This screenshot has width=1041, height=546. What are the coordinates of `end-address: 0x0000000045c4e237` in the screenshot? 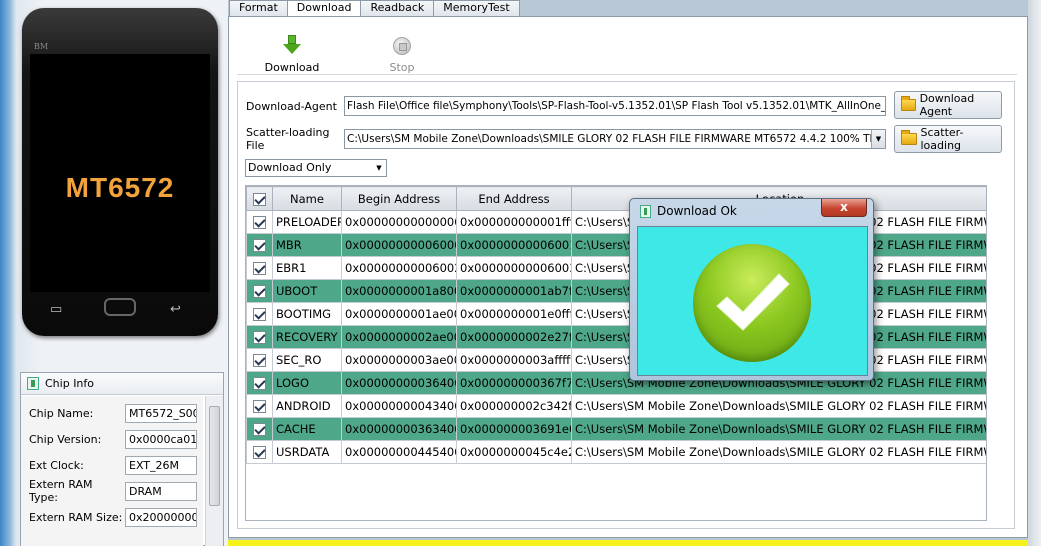 It's located at (514, 452).